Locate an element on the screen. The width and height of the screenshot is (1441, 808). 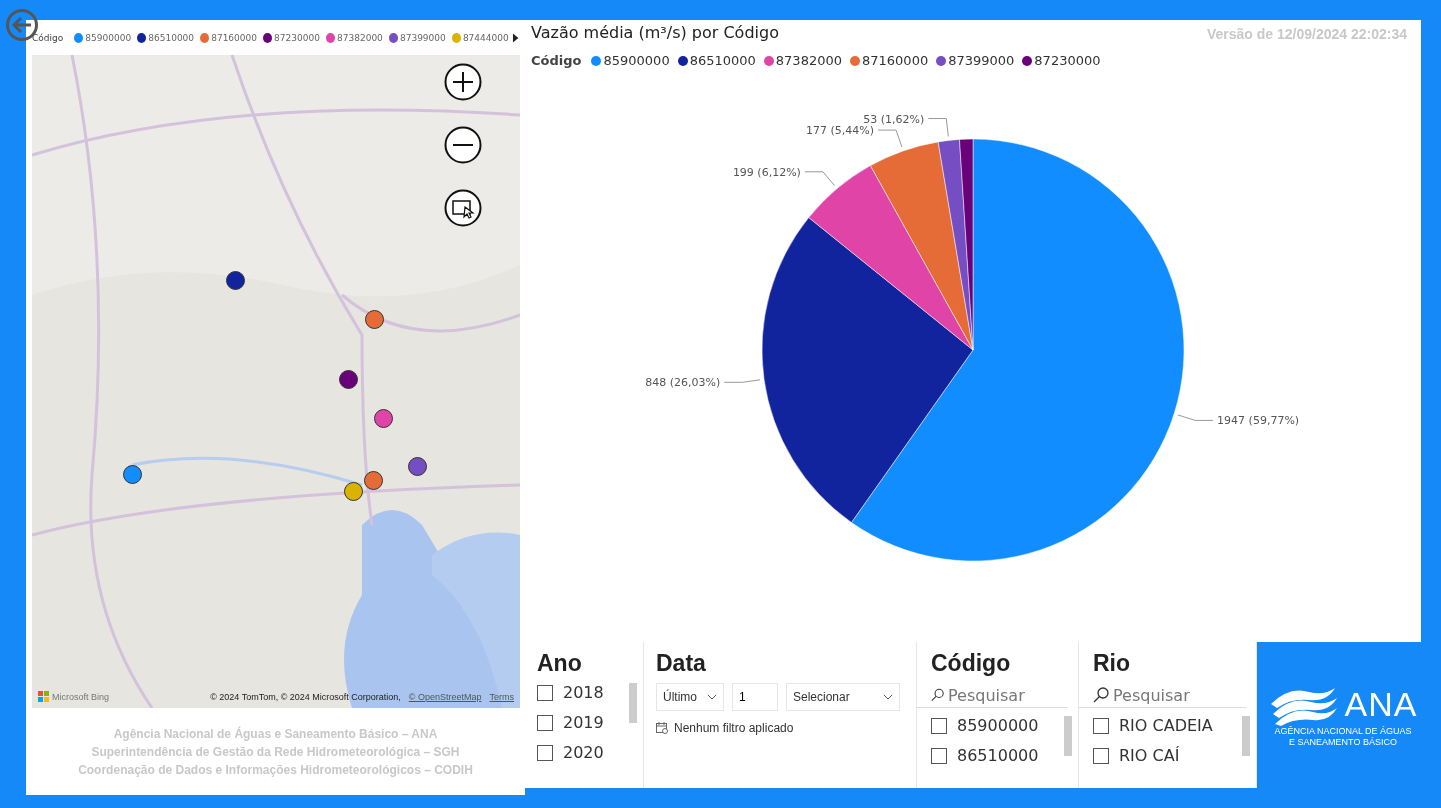
checkbox-item: 86510000 is located at coordinates (985, 756).